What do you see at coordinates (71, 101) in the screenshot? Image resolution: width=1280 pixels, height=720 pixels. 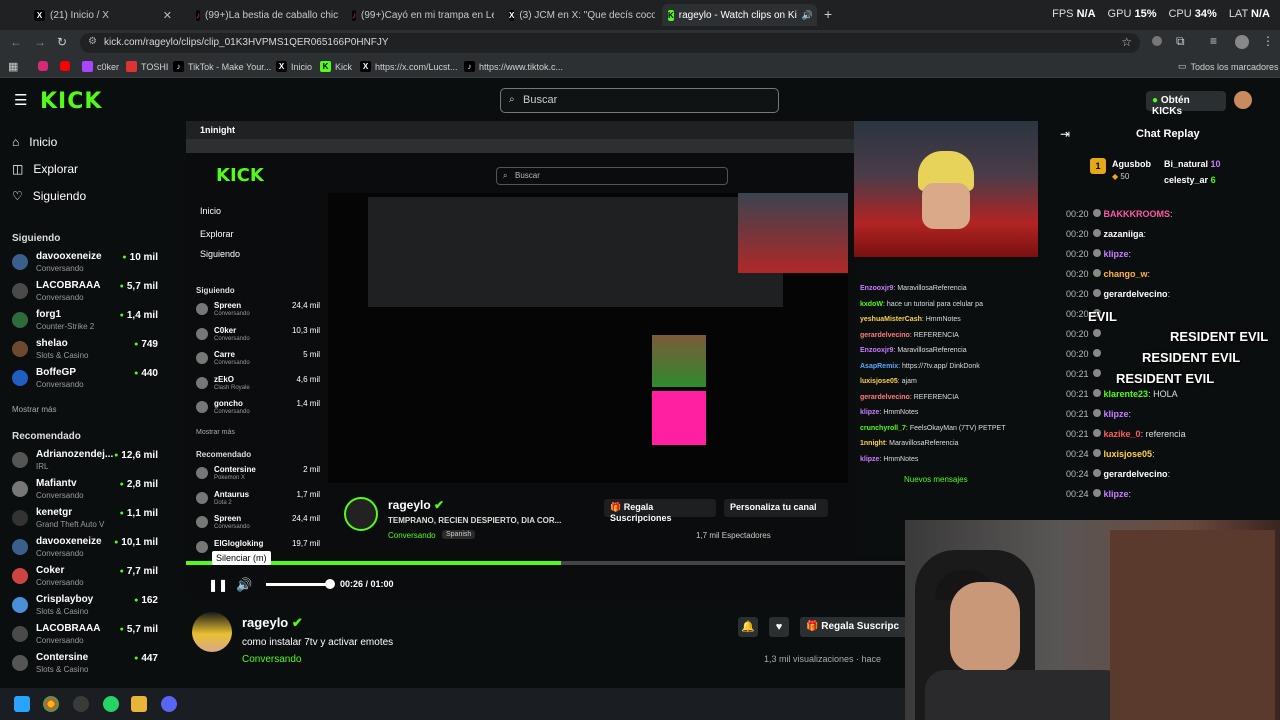 I see `kick-logo: KICK` at bounding box center [71, 101].